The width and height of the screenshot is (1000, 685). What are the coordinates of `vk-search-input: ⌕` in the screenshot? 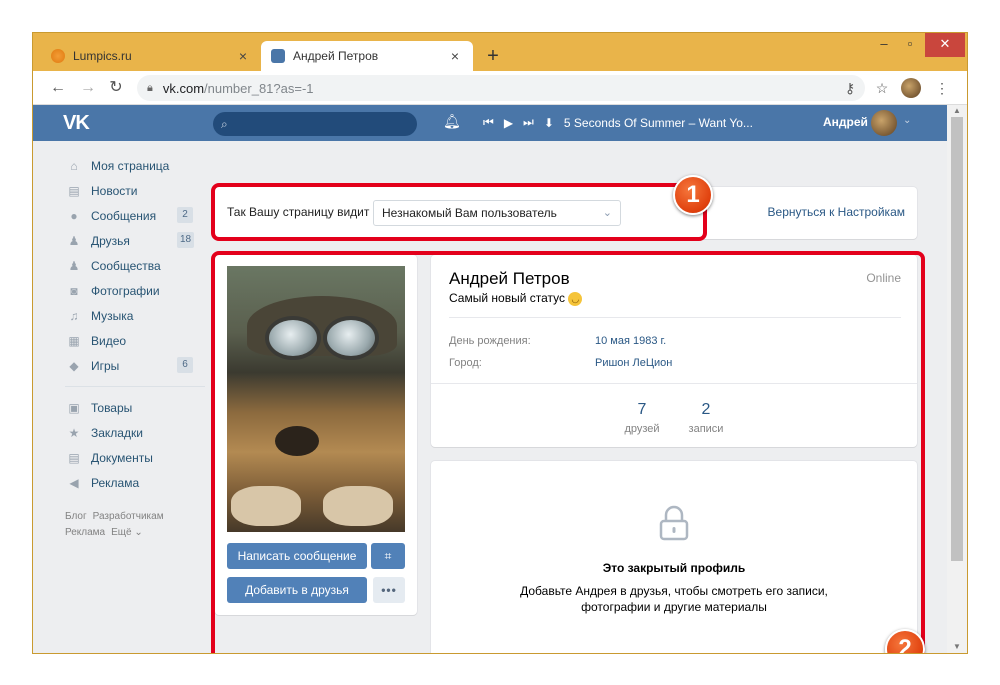 It's located at (315, 124).